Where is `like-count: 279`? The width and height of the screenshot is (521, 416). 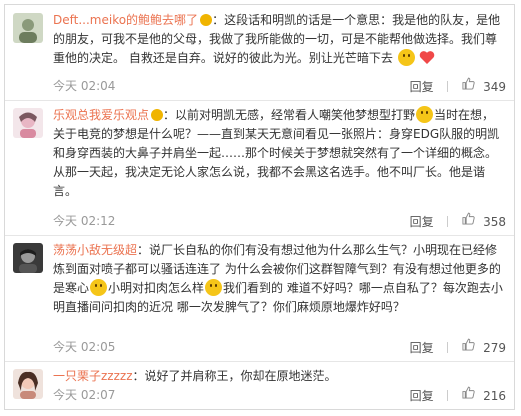
like-count: 279 is located at coordinates (494, 347).